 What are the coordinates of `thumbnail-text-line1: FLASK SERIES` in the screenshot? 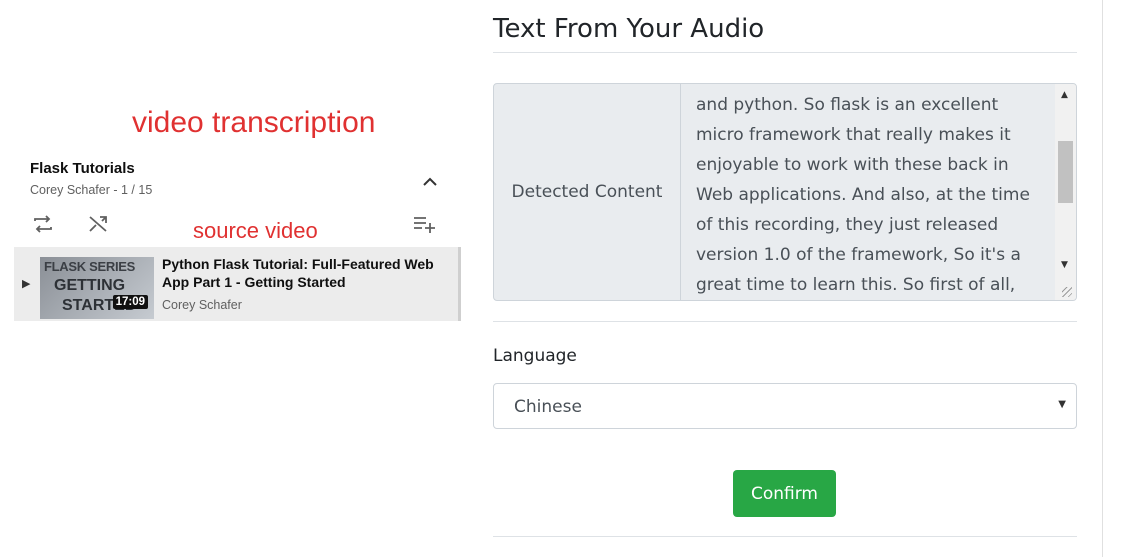 It's located at (90, 266).